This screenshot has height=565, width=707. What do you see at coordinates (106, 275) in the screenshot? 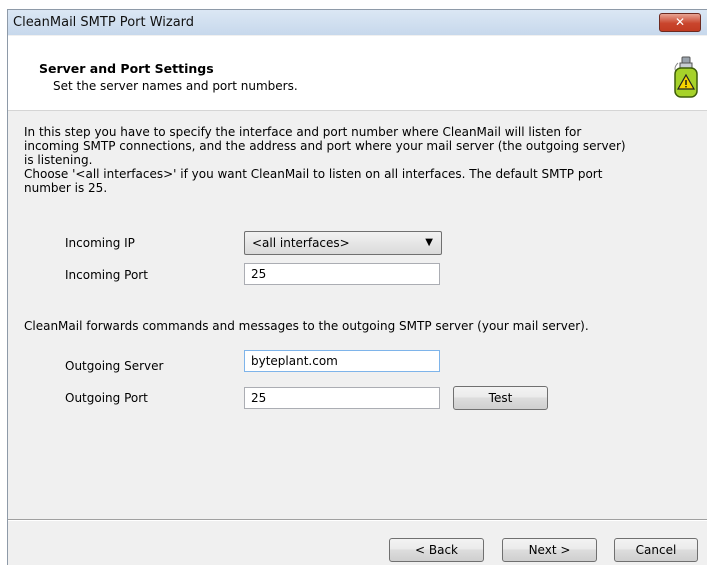
I see `incoming-port-label: Incoming Port` at bounding box center [106, 275].